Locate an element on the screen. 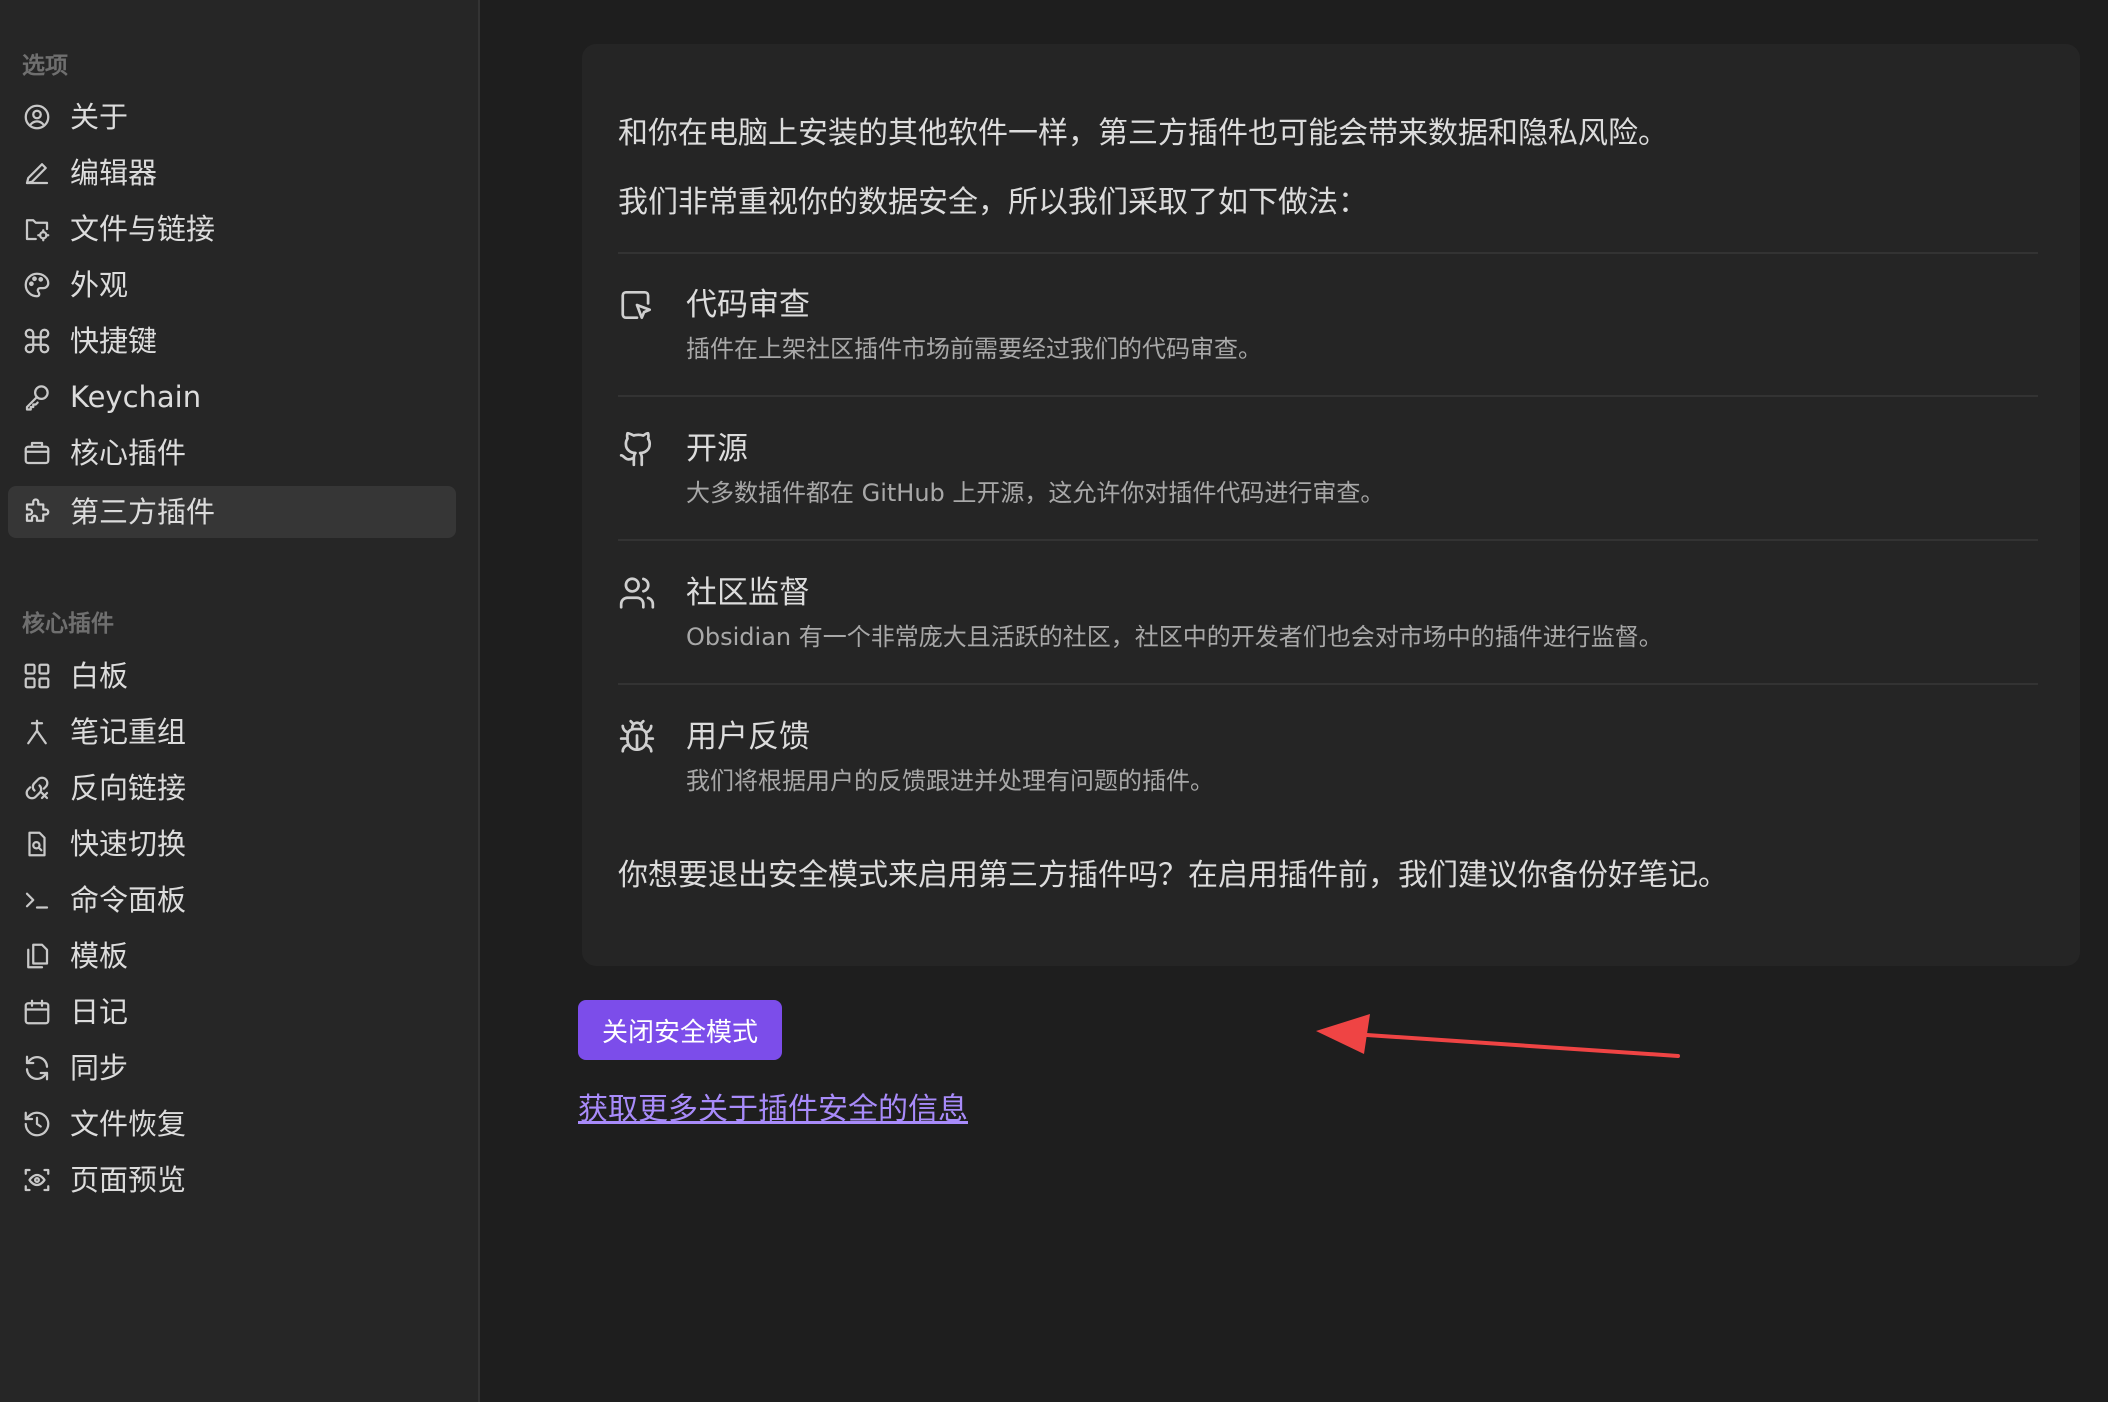  sidebar-item-label: 核心插件 is located at coordinates (128, 453).